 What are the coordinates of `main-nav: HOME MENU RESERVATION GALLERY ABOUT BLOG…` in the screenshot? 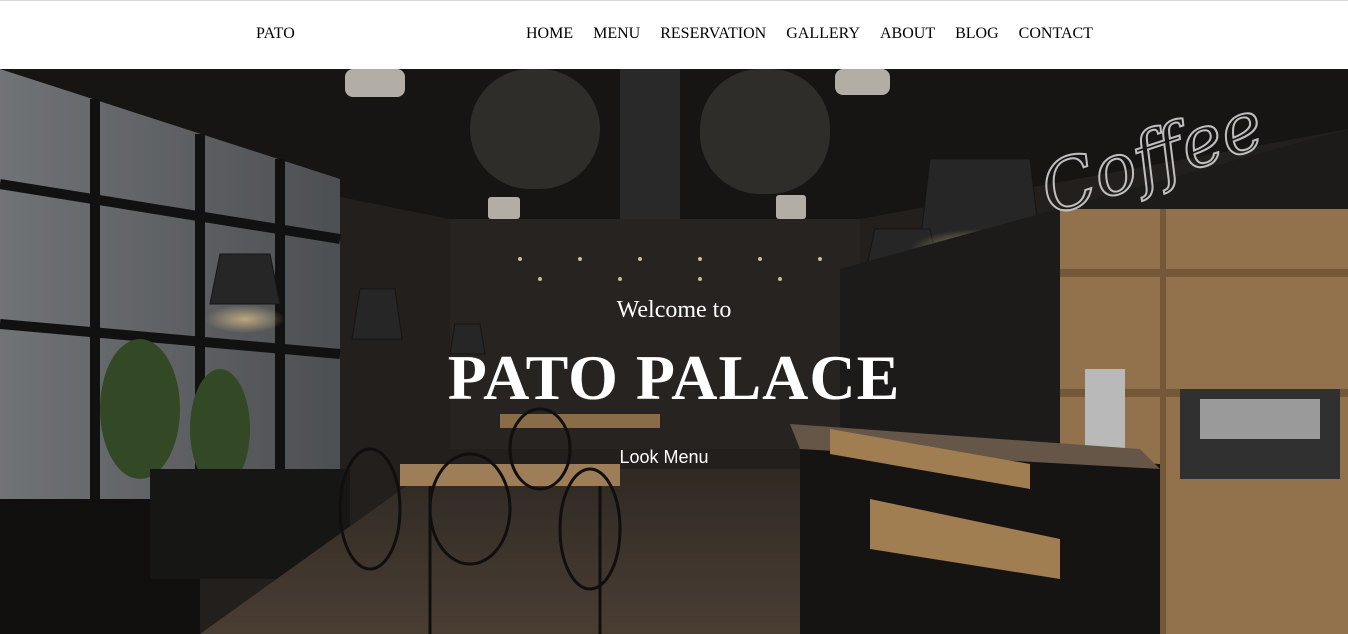 It's located at (809, 34).